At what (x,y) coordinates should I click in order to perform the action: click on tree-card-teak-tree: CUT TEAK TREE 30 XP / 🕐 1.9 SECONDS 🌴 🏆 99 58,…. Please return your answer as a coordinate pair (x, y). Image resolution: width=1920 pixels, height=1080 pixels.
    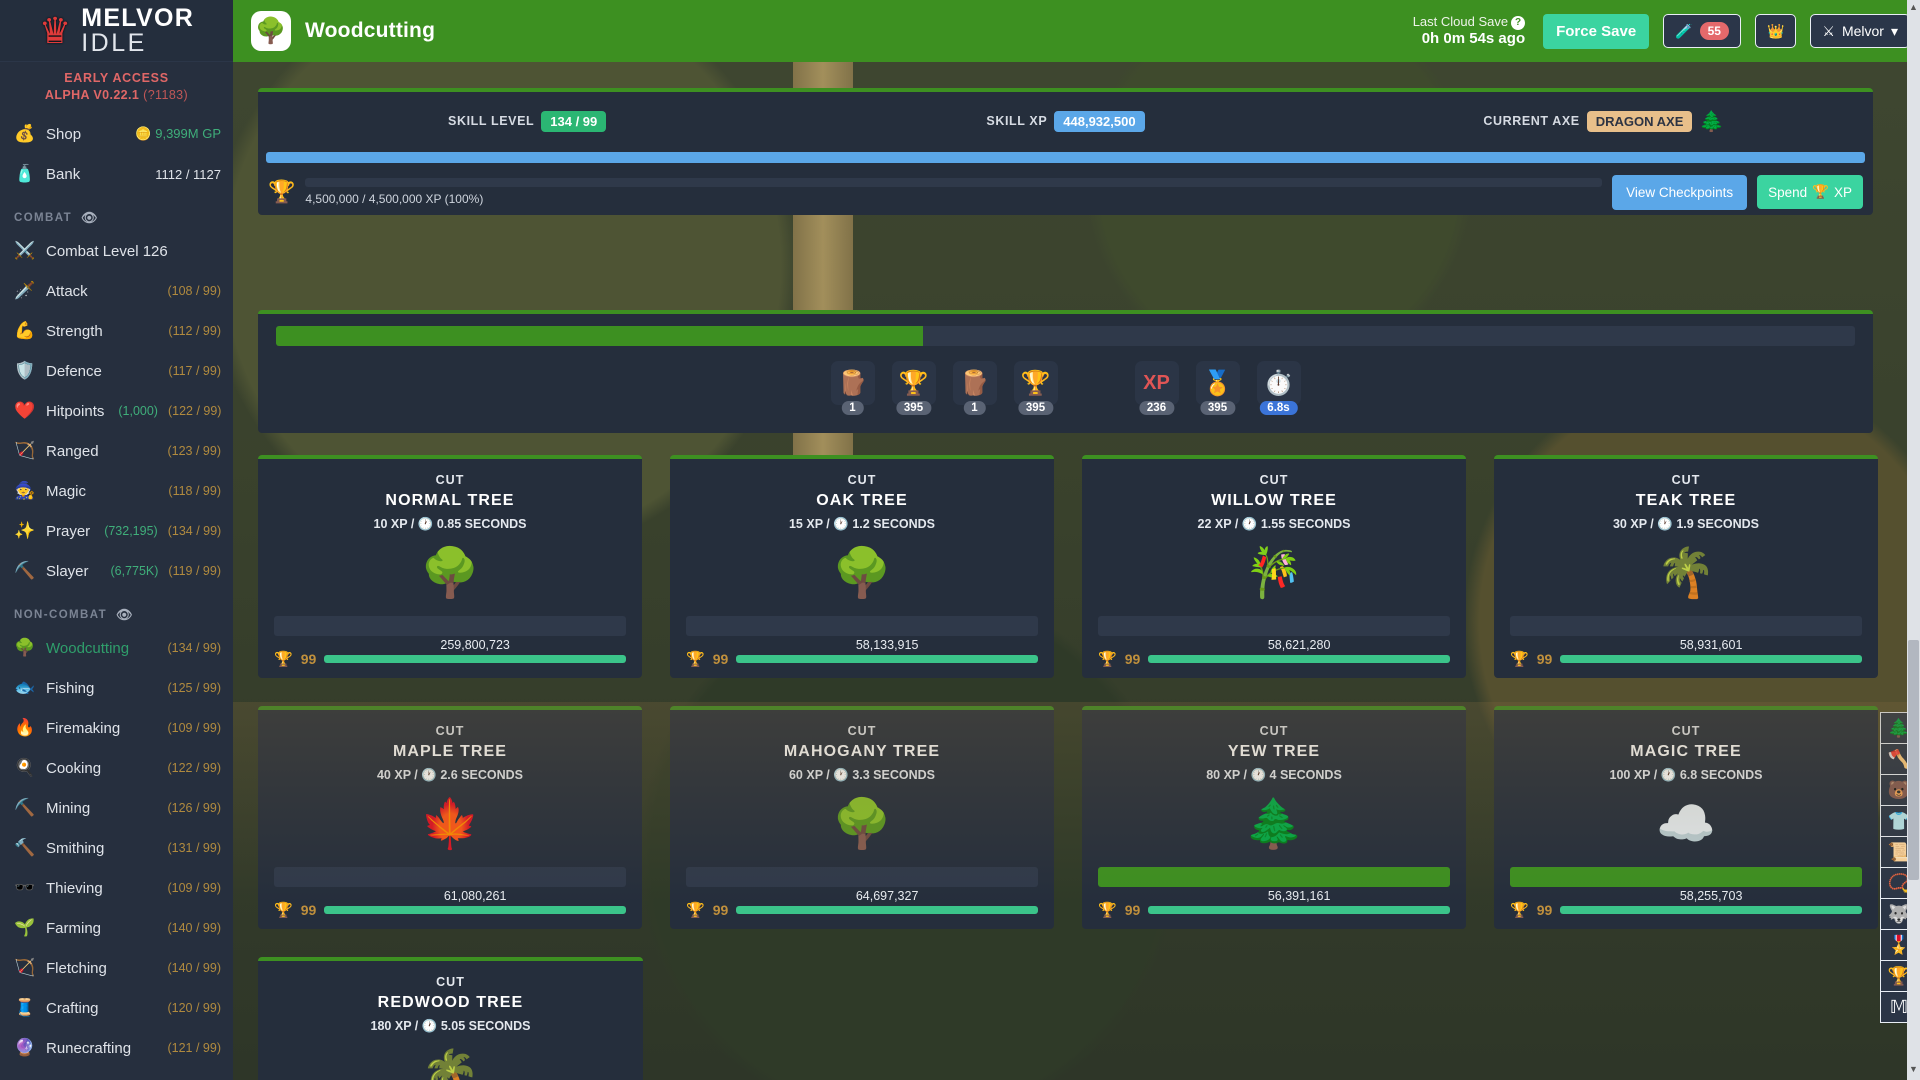
    Looking at the image, I should click on (1686, 566).